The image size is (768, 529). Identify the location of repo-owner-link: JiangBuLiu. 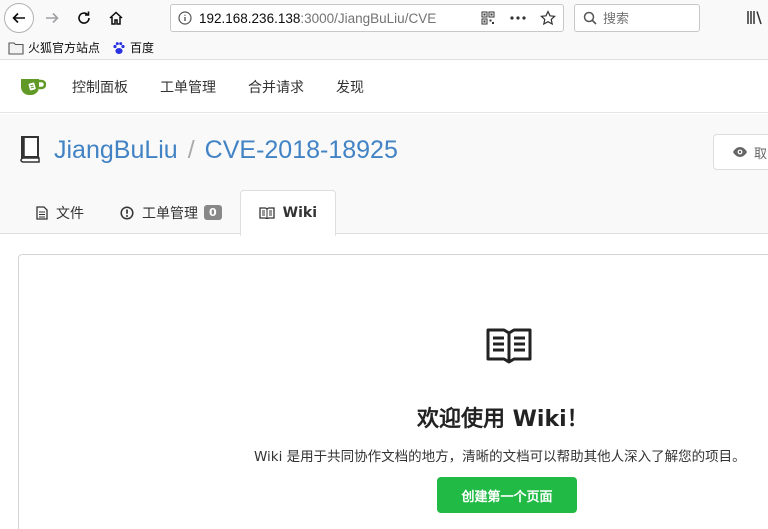
(116, 150).